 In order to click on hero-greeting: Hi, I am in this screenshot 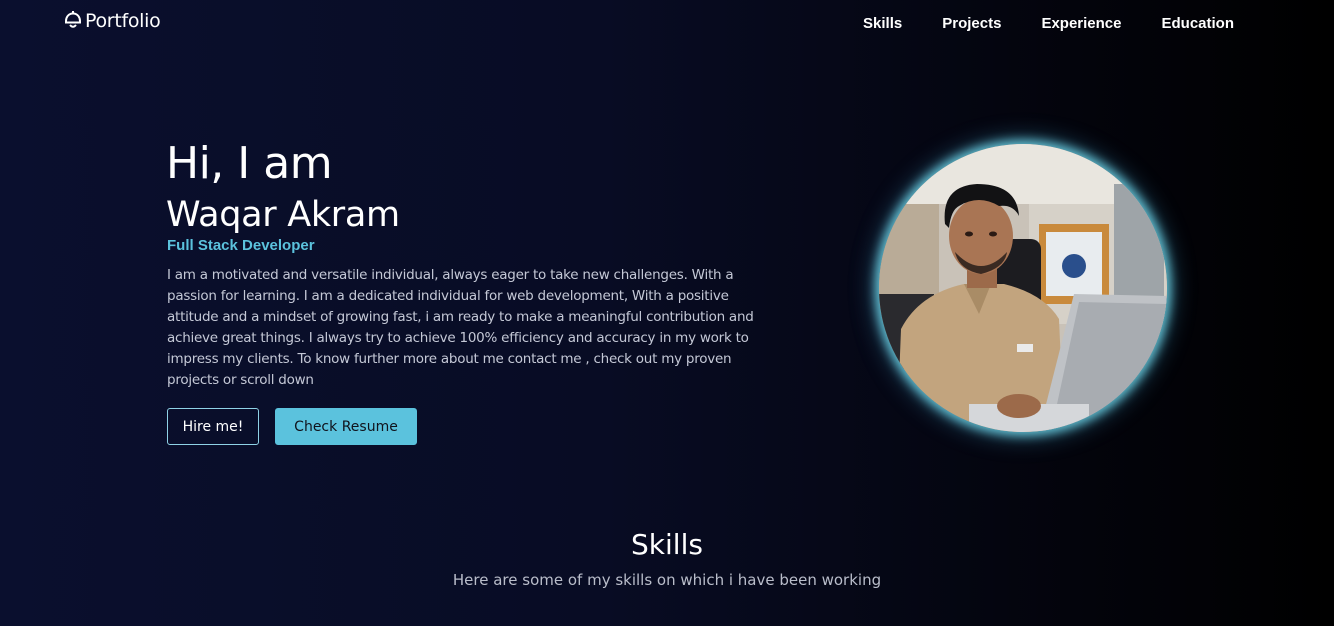, I will do `click(249, 163)`.